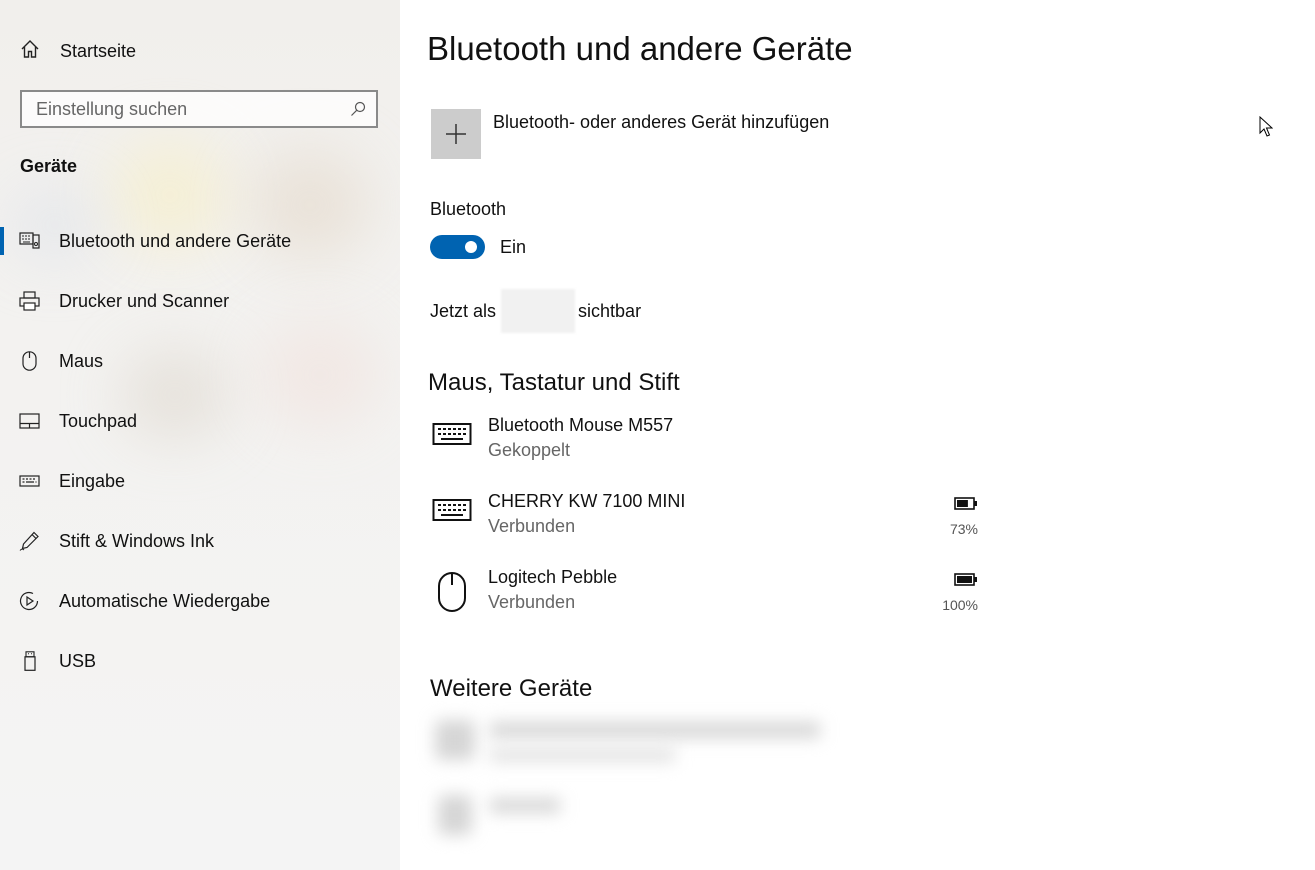 The height and width of the screenshot is (870, 1315). I want to click on pen-icon, so click(30, 541).